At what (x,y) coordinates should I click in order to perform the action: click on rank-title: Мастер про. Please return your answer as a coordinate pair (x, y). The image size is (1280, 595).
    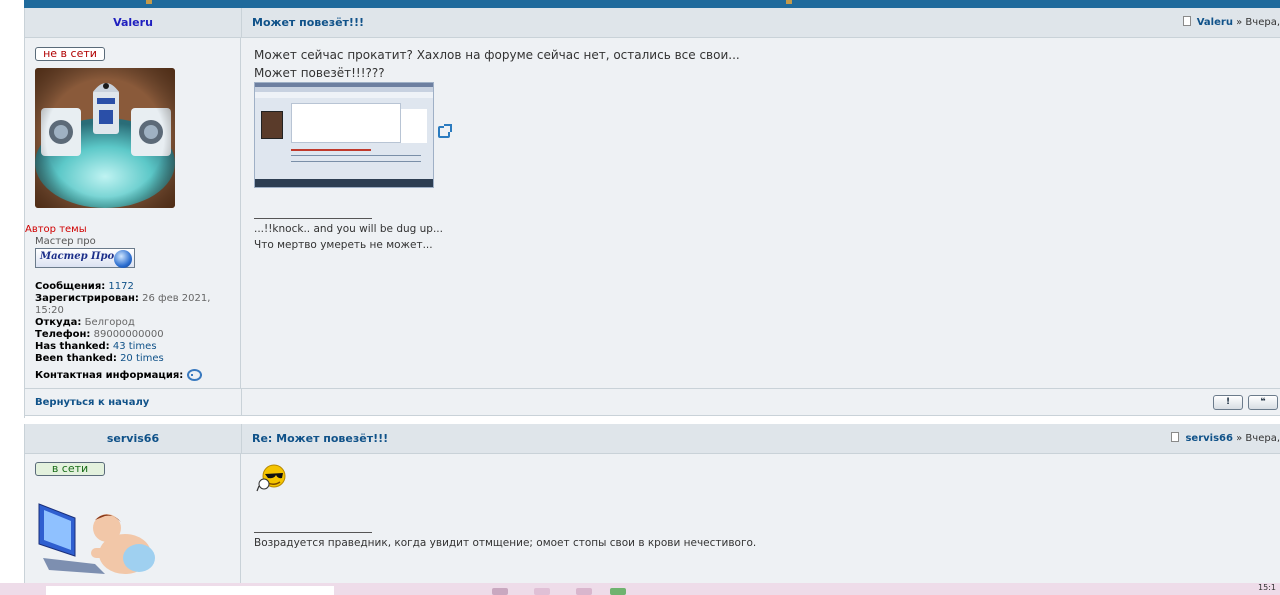
    Looking at the image, I should click on (65, 241).